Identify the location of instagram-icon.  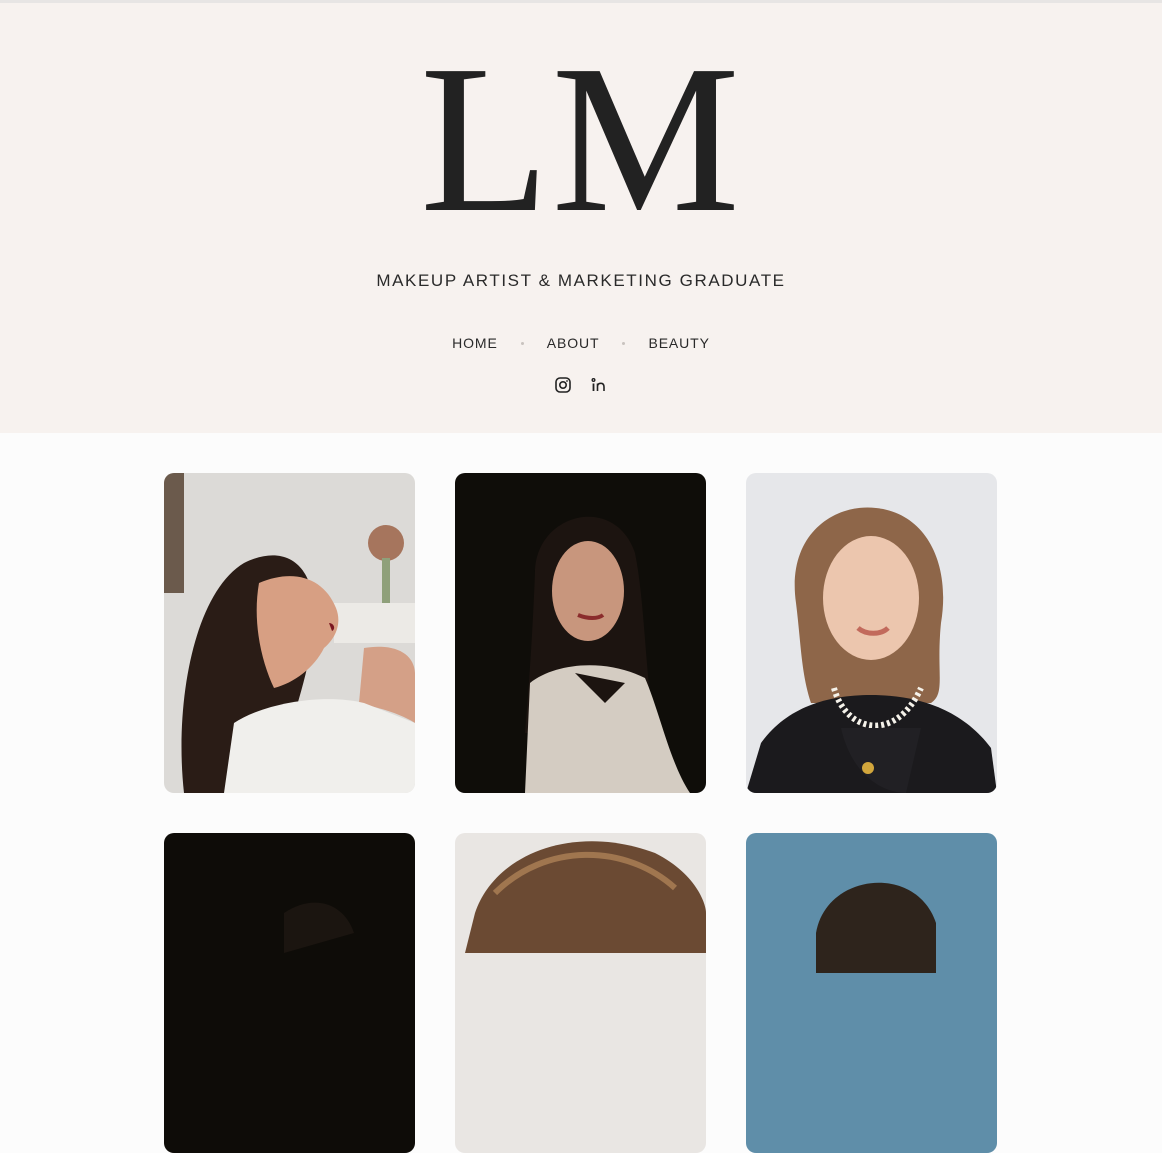
(563, 385).